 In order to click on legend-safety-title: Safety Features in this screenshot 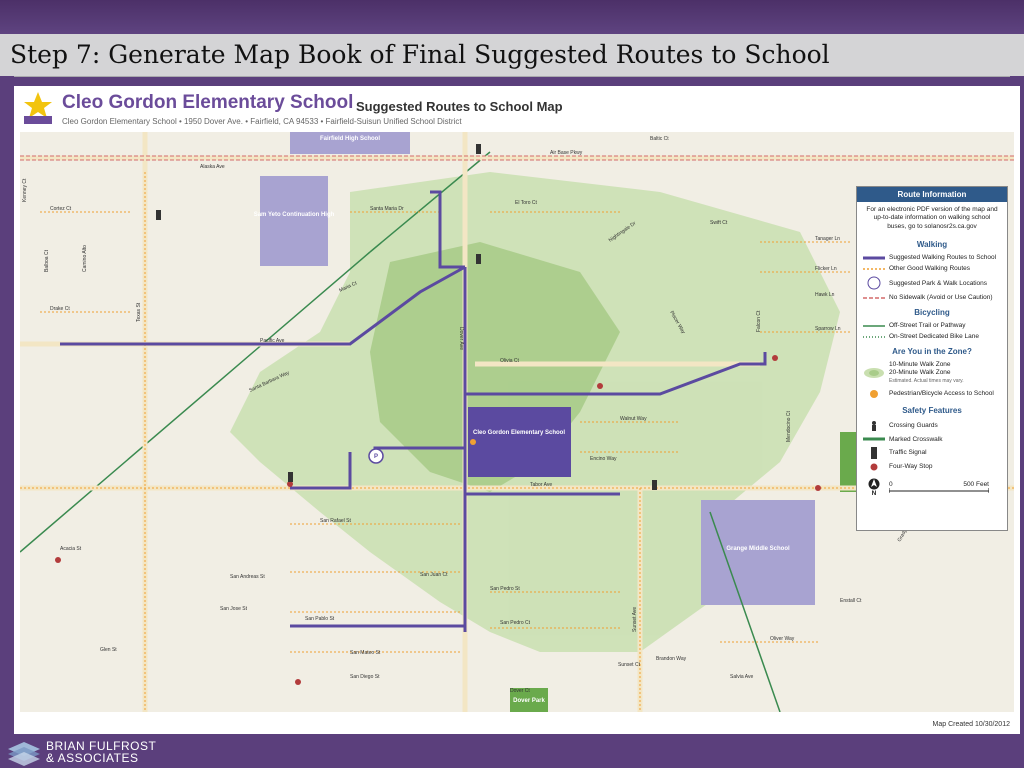, I will do `click(932, 410)`.